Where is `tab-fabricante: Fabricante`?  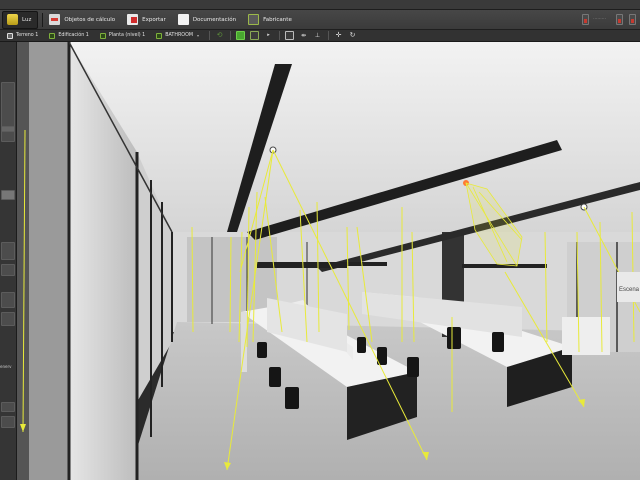
tab-fabricante: Fabricante is located at coordinates (271, 20).